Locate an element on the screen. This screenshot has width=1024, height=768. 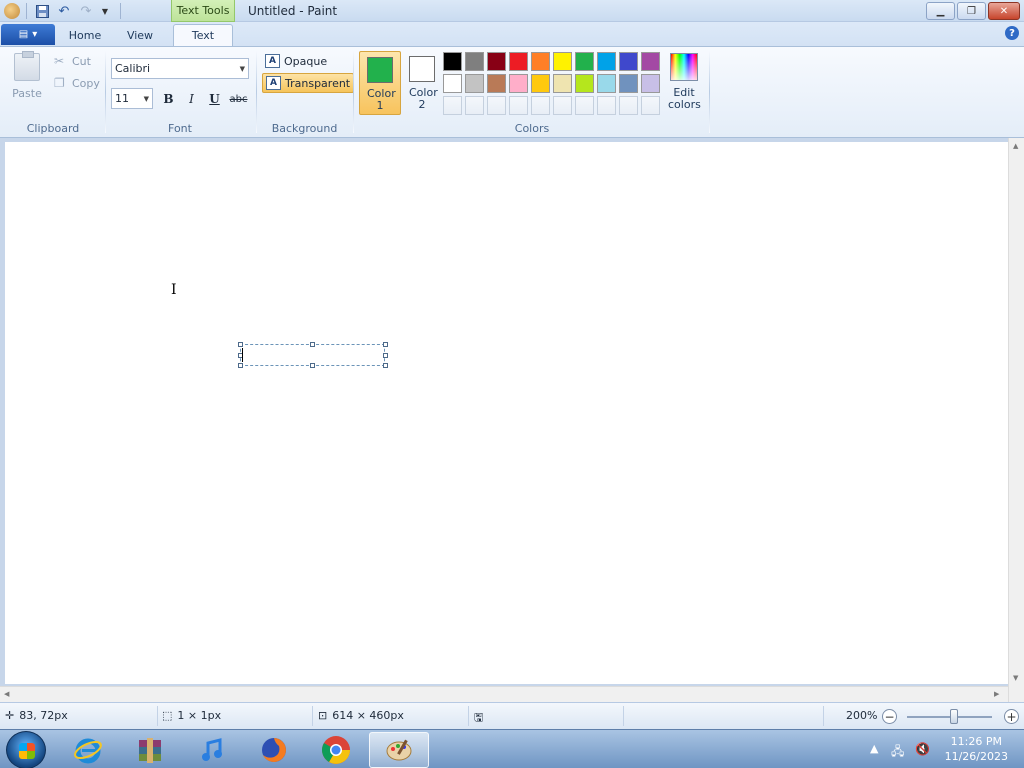
italic-button: I is located at coordinates (191, 99).